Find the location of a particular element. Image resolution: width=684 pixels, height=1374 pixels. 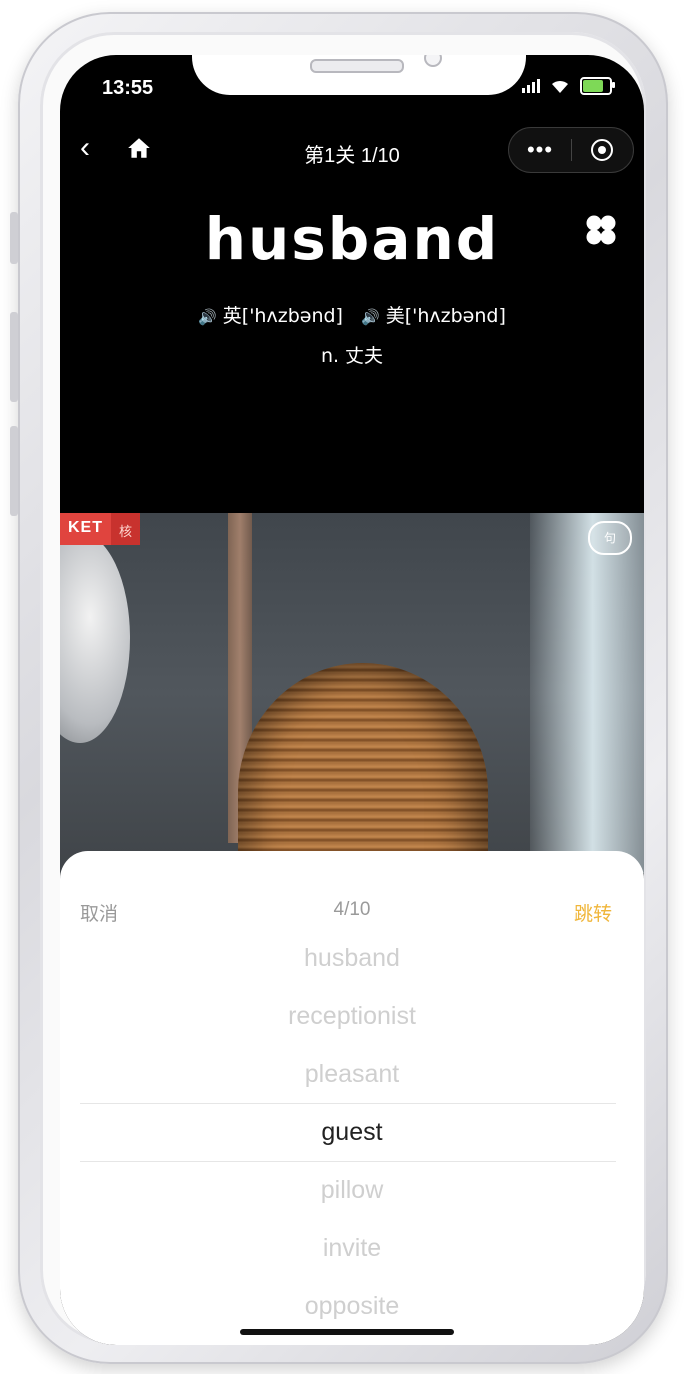

more-menu-button: ••• is located at coordinates (540, 150).